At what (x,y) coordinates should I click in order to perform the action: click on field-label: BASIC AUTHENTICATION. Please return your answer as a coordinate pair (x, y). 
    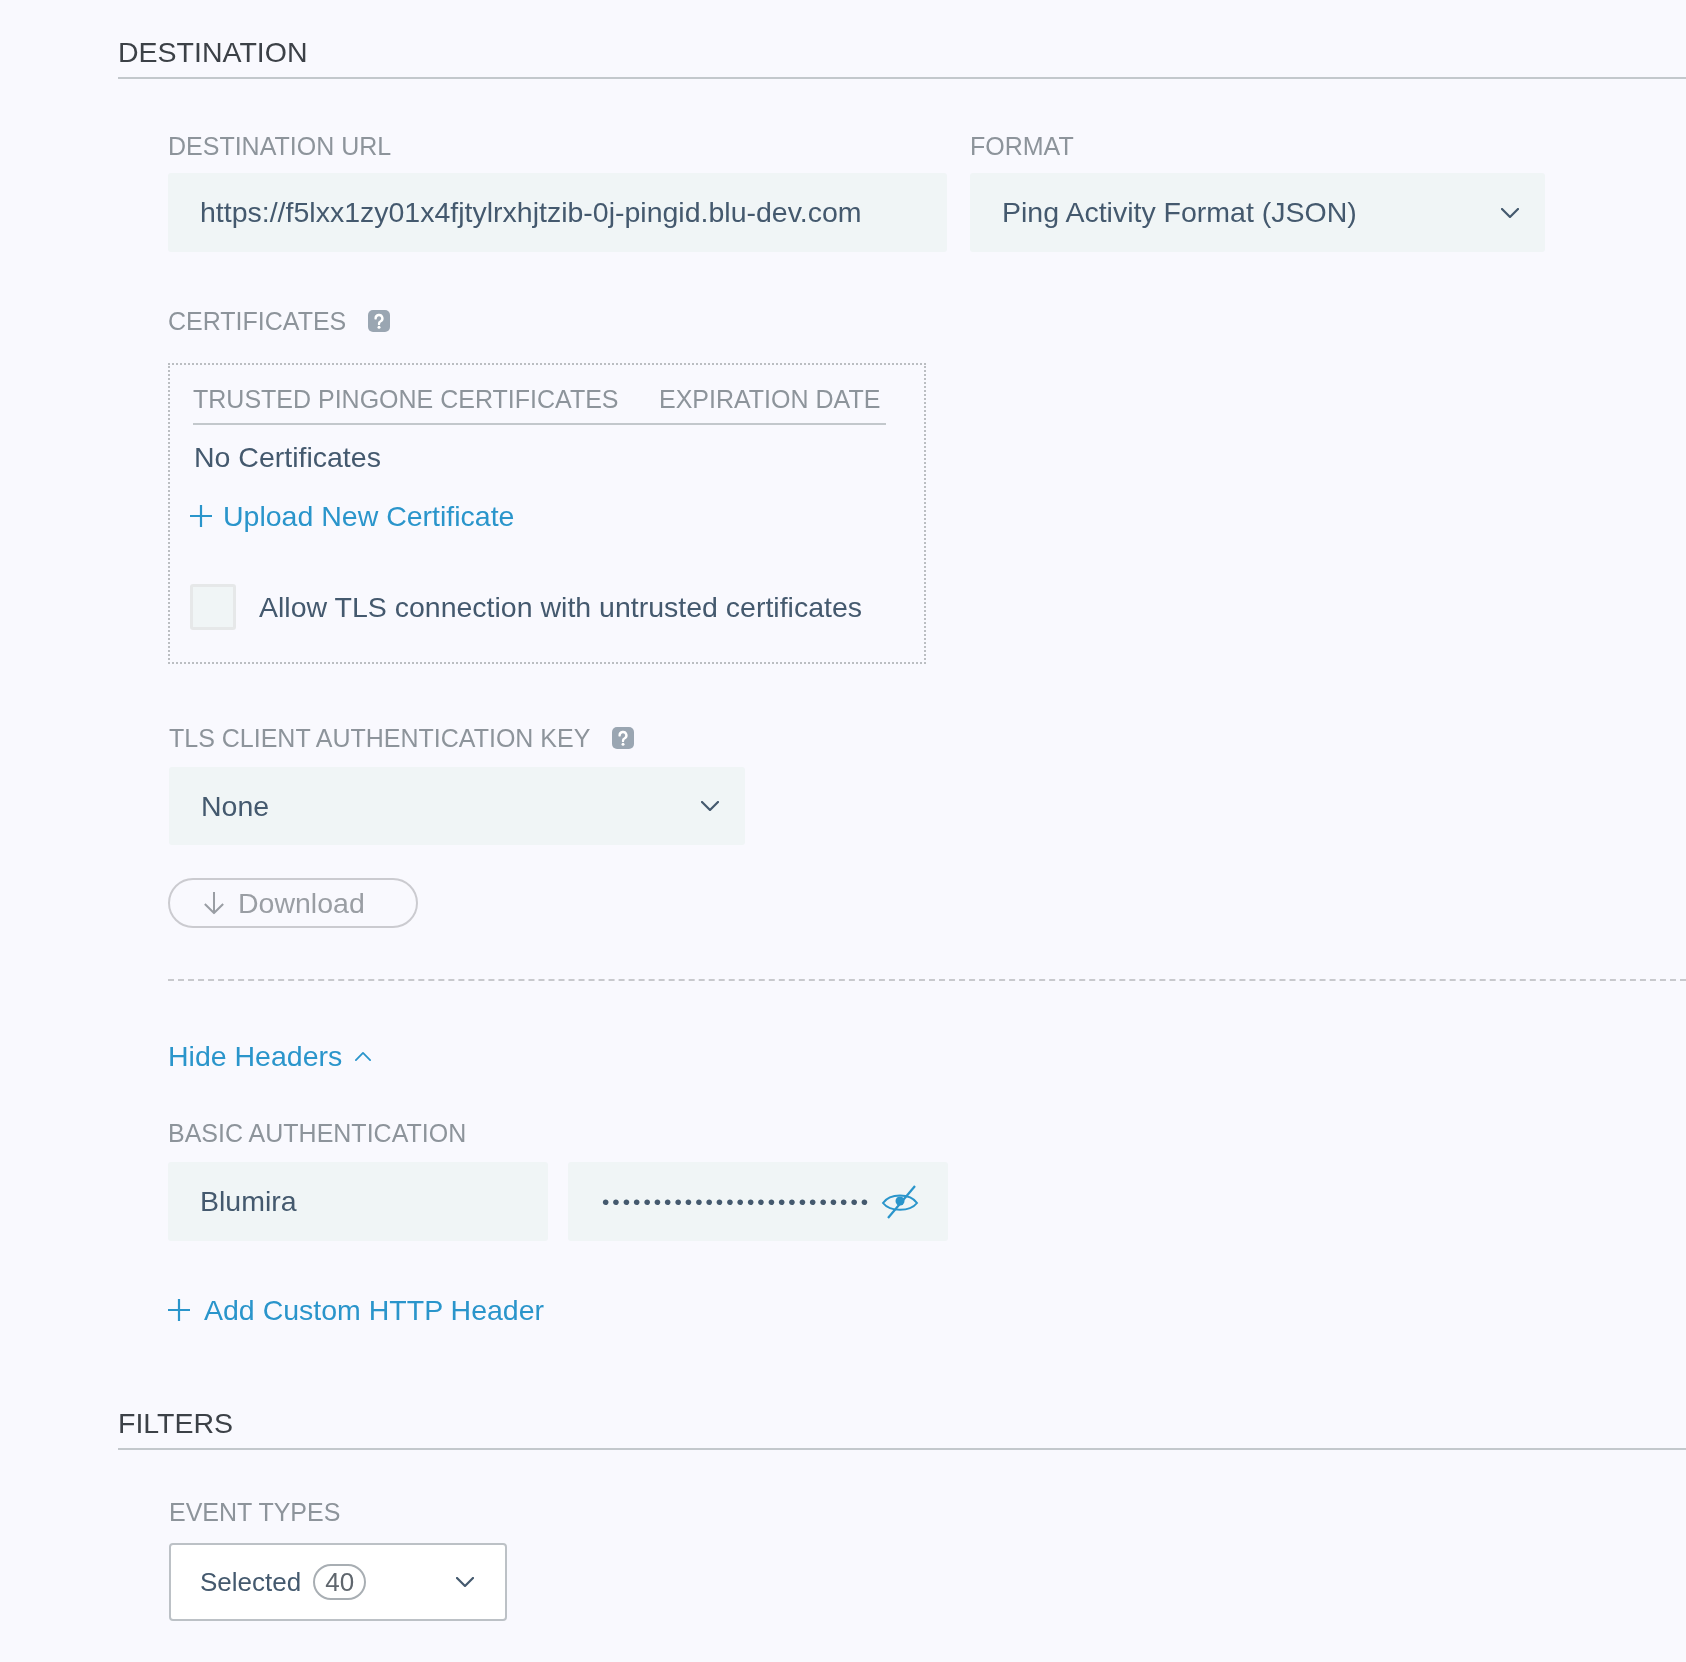
    Looking at the image, I should click on (317, 1133).